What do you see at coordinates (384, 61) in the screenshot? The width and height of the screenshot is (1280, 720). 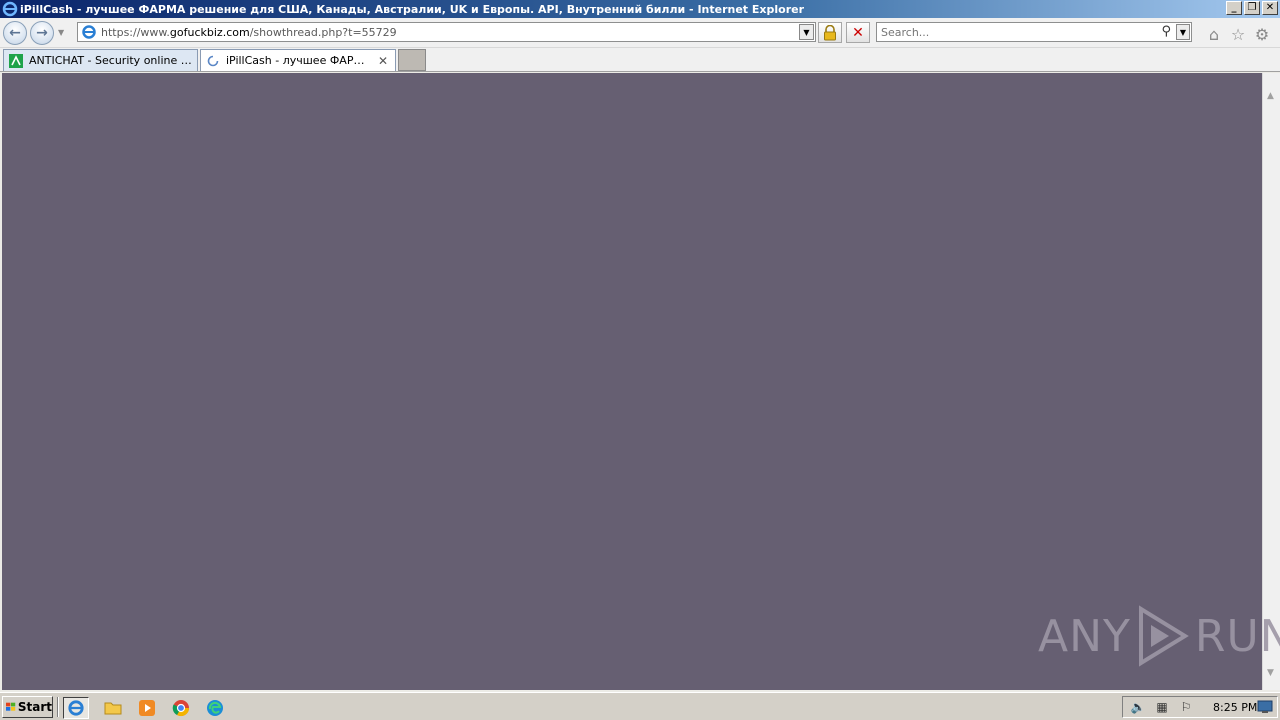 I see `tab-close-icon: ✕` at bounding box center [384, 61].